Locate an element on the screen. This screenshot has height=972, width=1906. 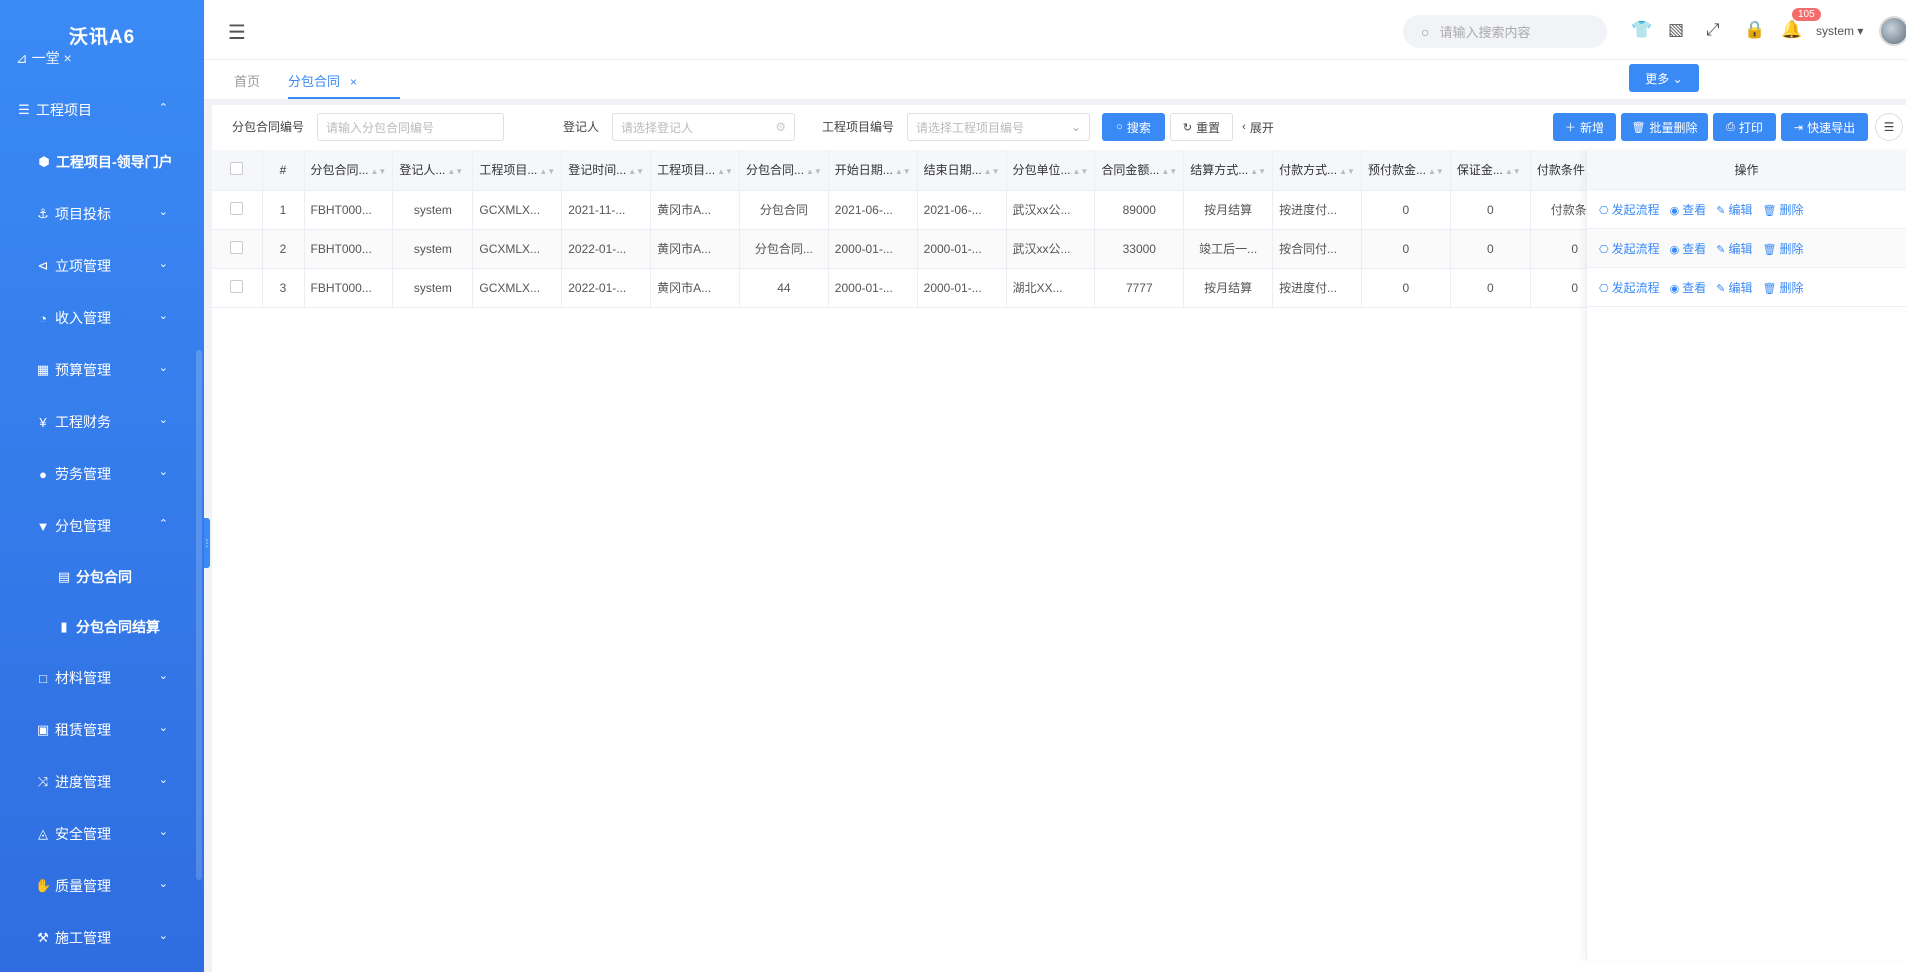
contract-no-input: 请输入分包合同编号 is located at coordinates (410, 127).